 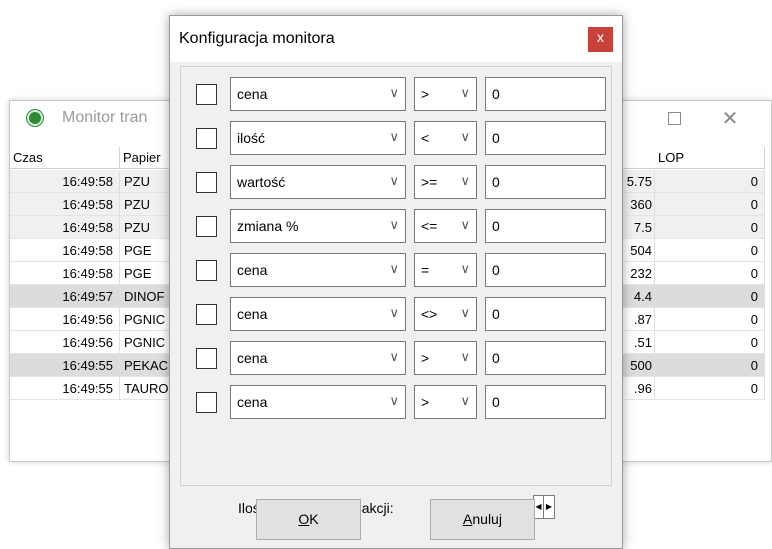 I want to click on operator-select: <= ∨, so click(x=445, y=226).